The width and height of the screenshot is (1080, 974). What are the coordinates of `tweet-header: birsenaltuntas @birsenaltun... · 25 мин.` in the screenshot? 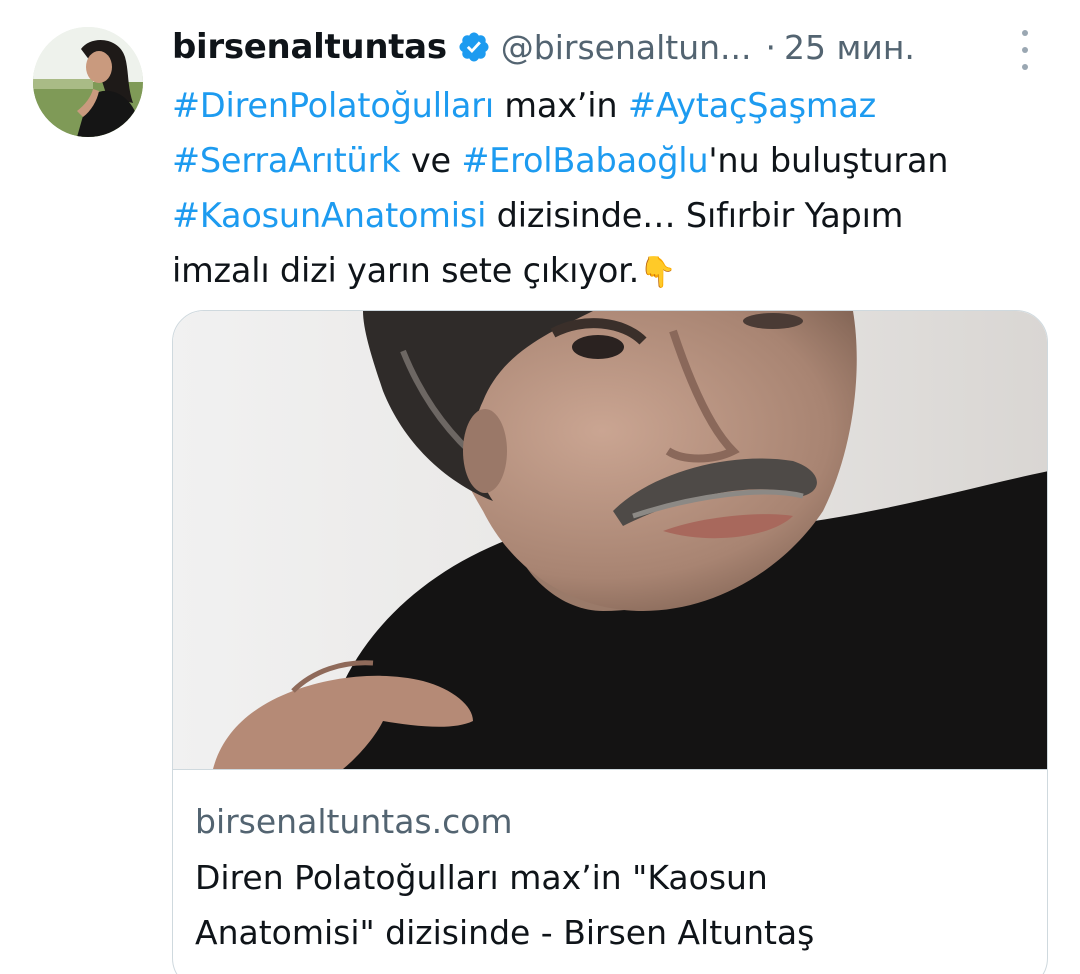 It's located at (612, 47).